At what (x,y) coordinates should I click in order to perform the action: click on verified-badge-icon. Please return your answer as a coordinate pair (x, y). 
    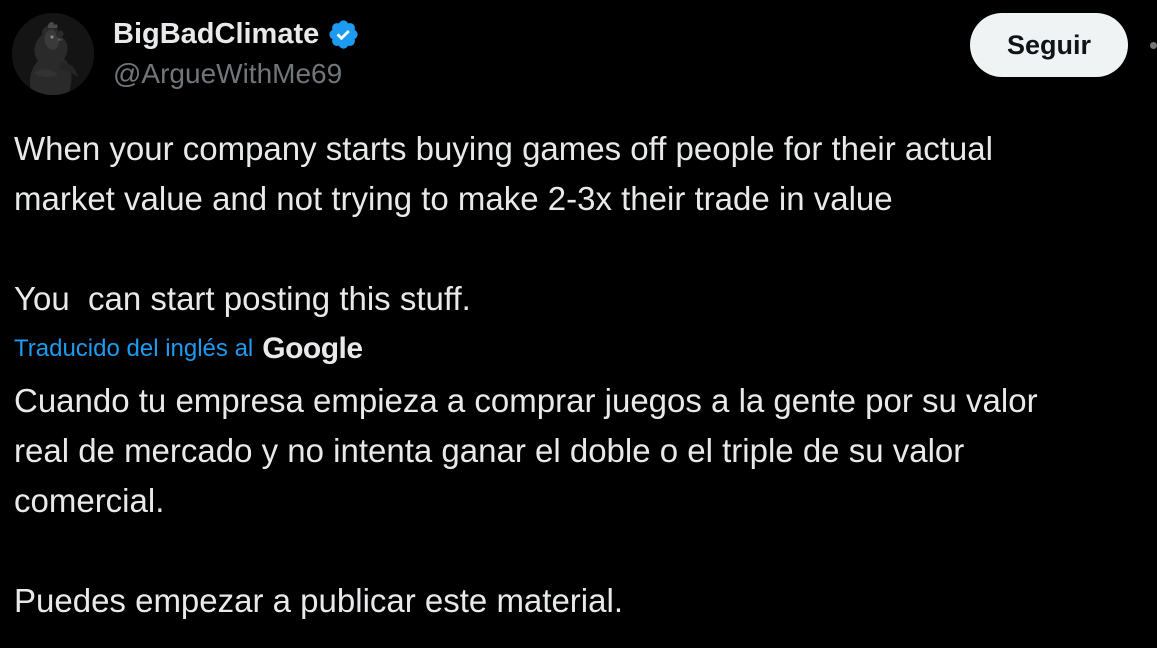
    Looking at the image, I should click on (343, 34).